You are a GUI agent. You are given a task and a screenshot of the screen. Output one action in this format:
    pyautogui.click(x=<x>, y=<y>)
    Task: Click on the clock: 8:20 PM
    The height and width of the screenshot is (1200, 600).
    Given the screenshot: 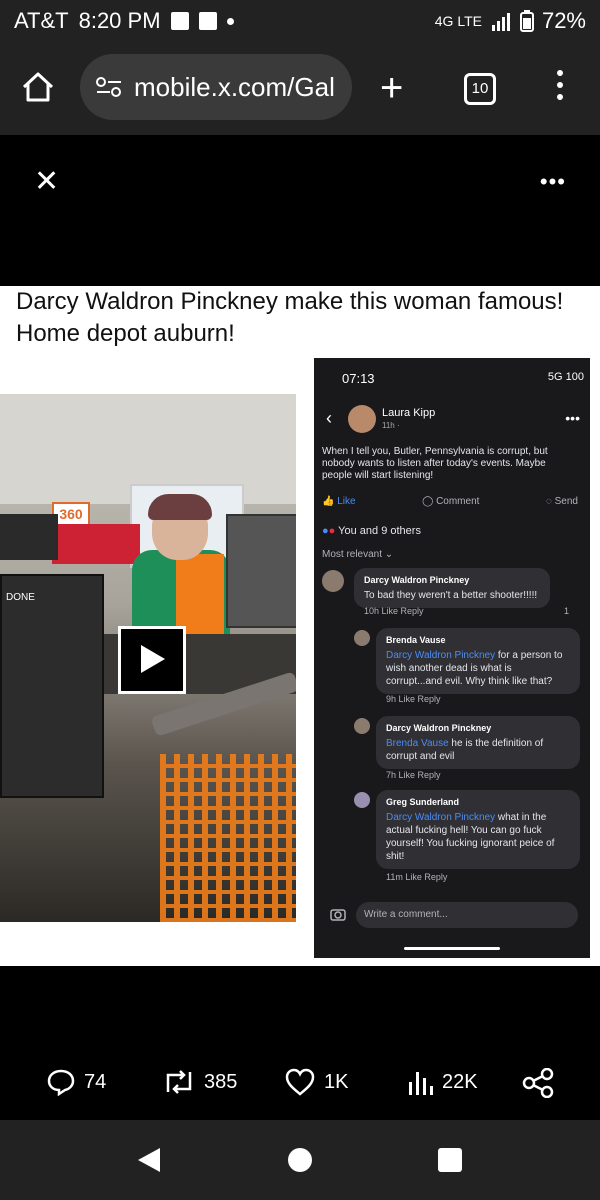 What is the action you would take?
    pyautogui.click(x=119, y=20)
    